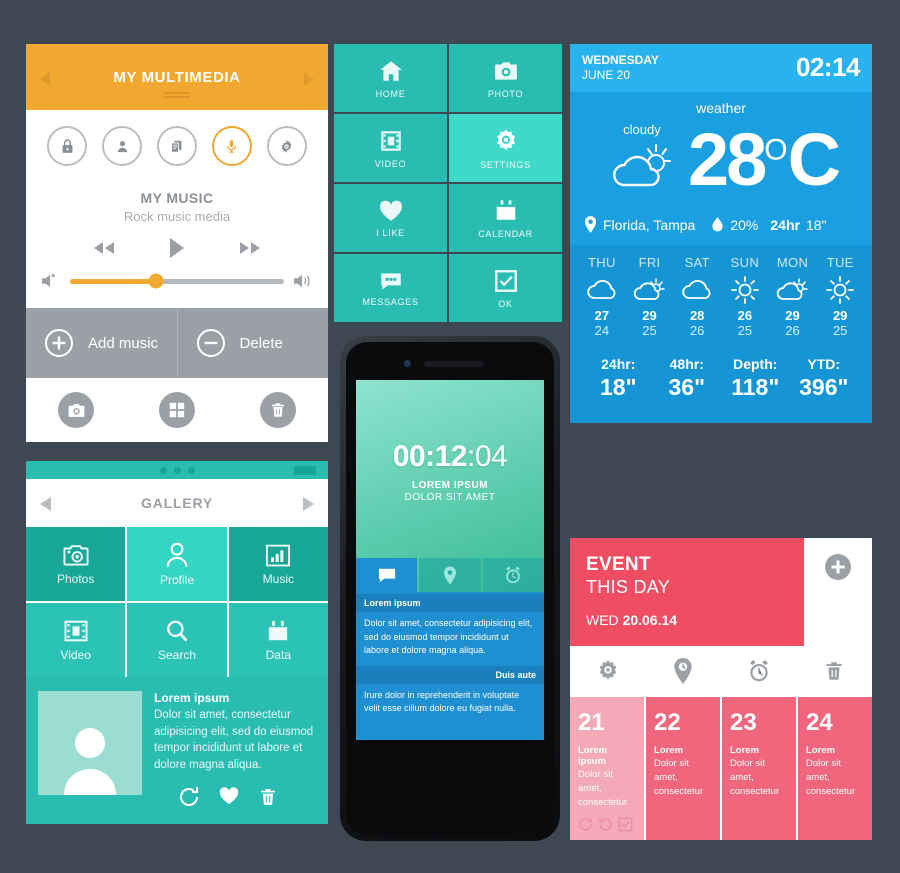 Image resolution: width=900 pixels, height=873 pixels. Describe the element at coordinates (642, 160) in the screenshot. I see `weather-condition-block: cloudy` at that location.